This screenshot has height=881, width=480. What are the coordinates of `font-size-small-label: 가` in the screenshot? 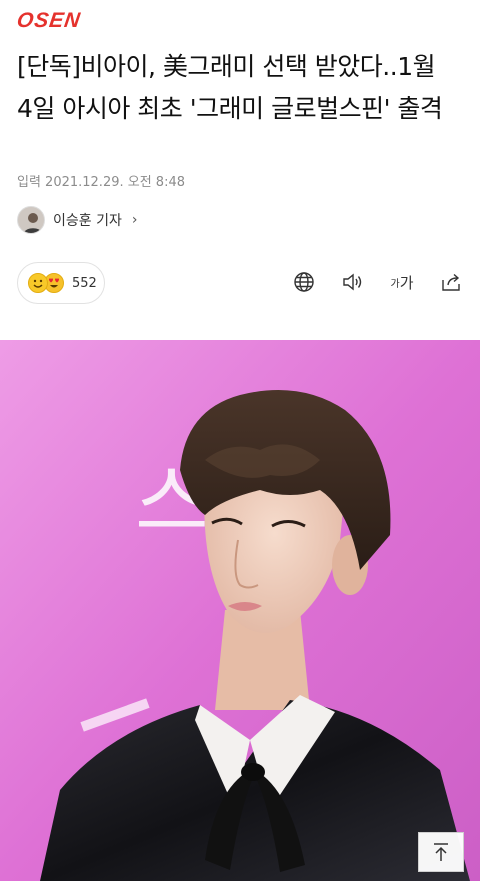 It's located at (395, 284).